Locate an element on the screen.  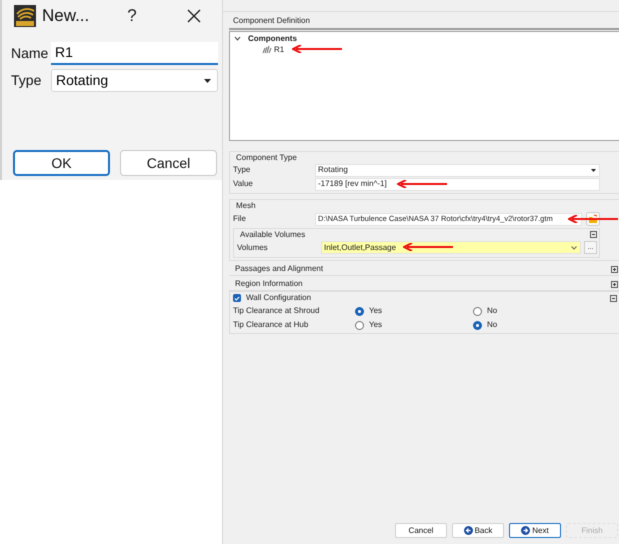
dialog-button: Cancel is located at coordinates (168, 163).